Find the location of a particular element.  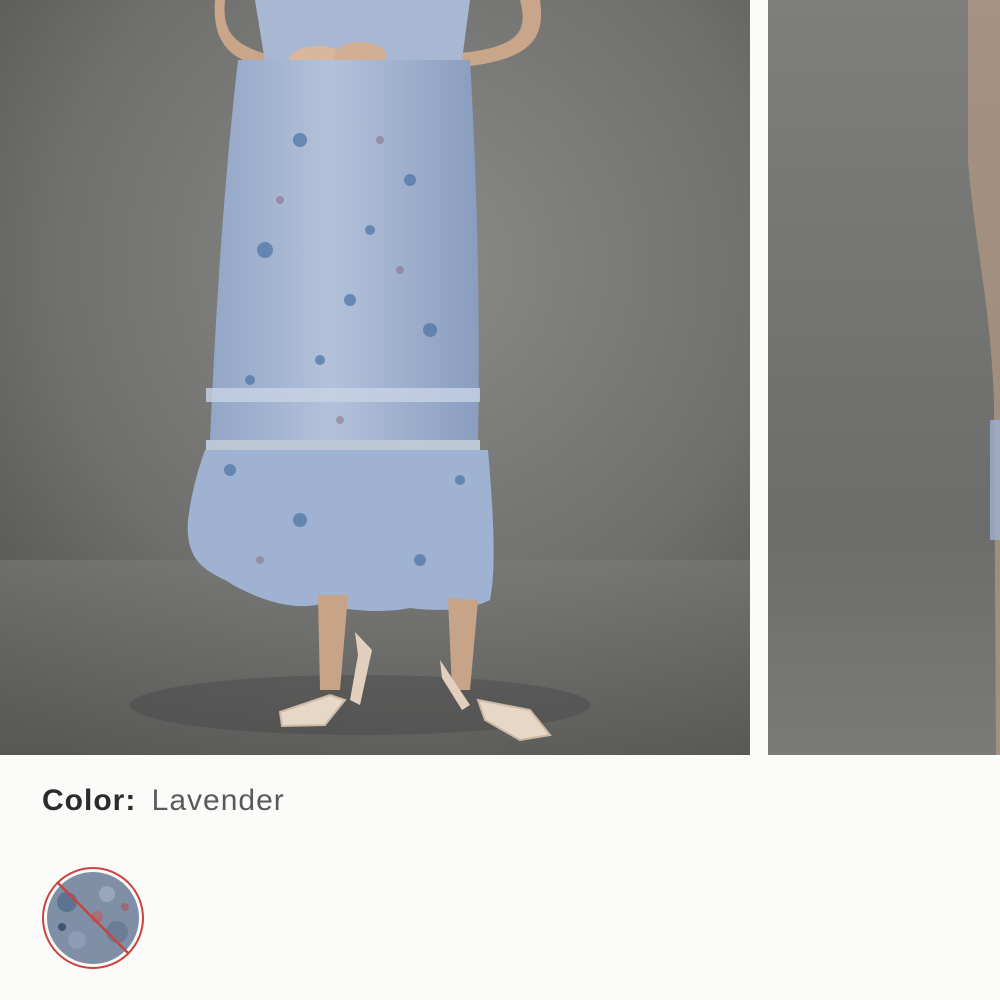

lavender-swatch is located at coordinates (93, 918).